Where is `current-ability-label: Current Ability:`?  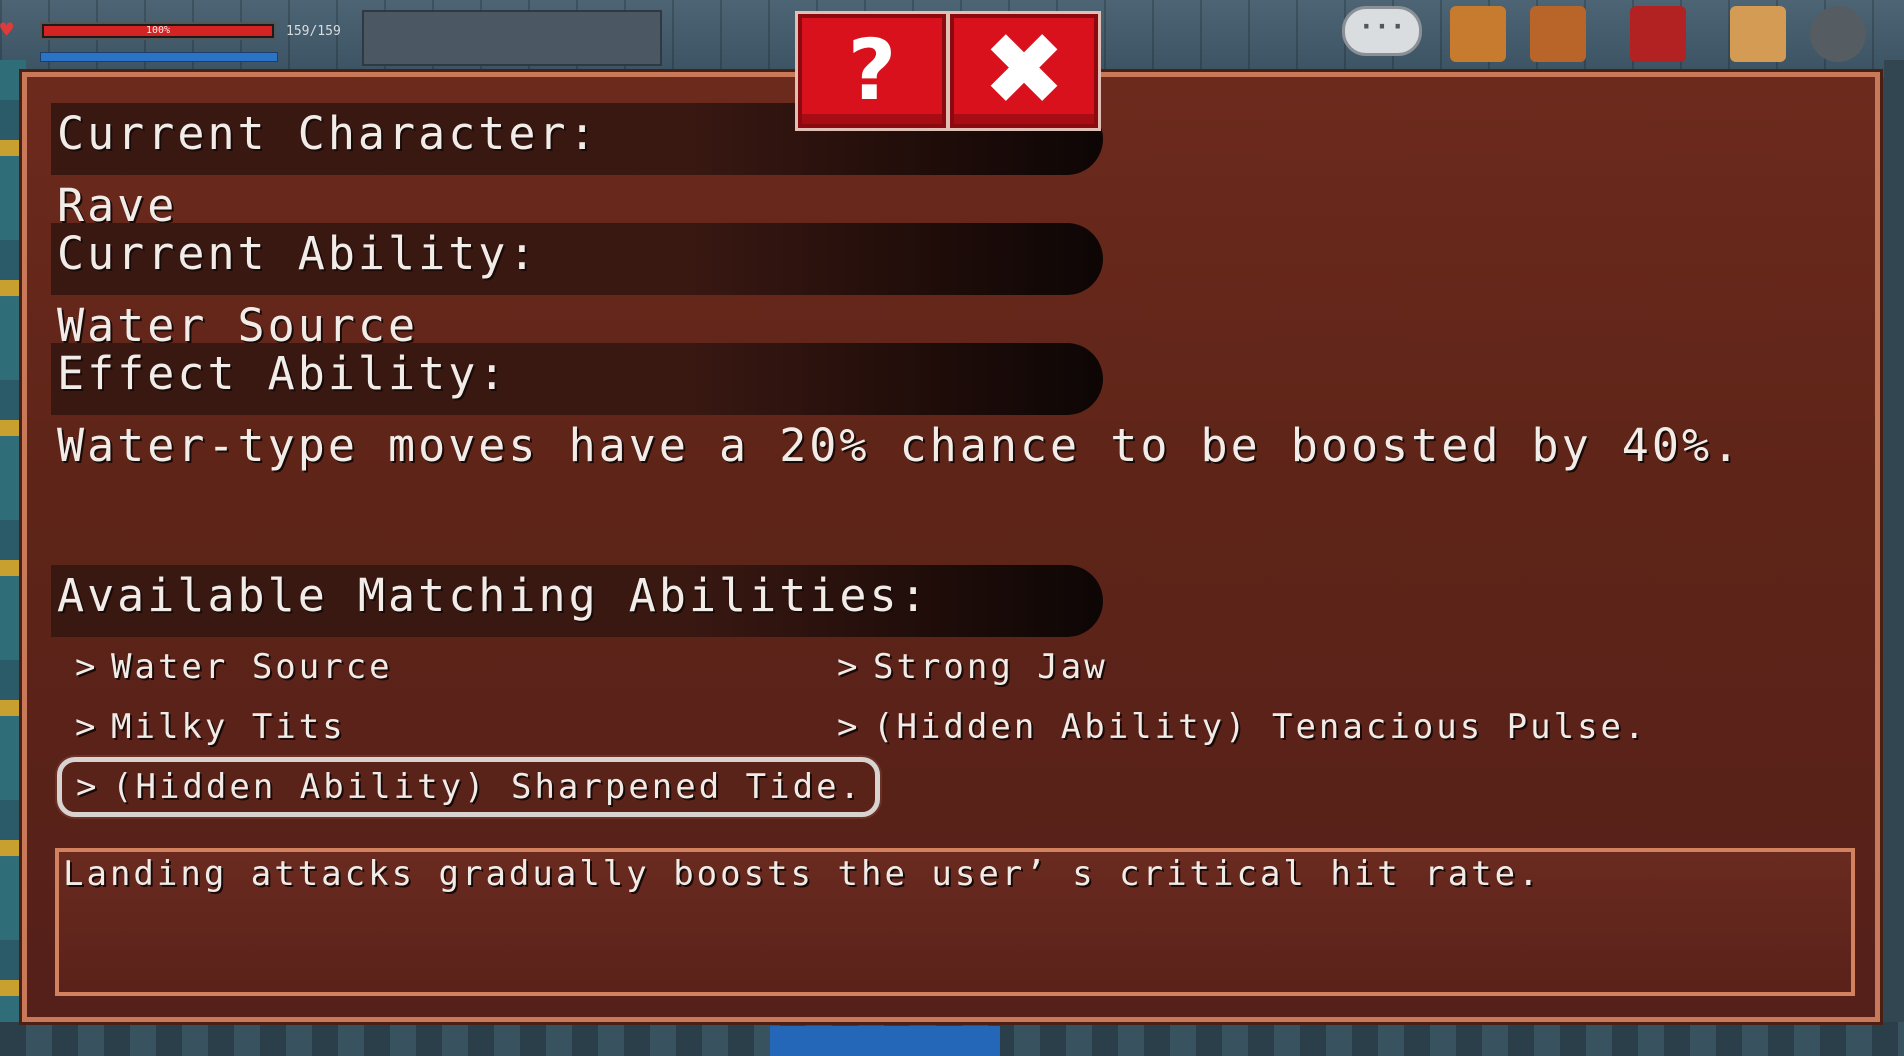 current-ability-label: Current Ability: is located at coordinates (298, 253).